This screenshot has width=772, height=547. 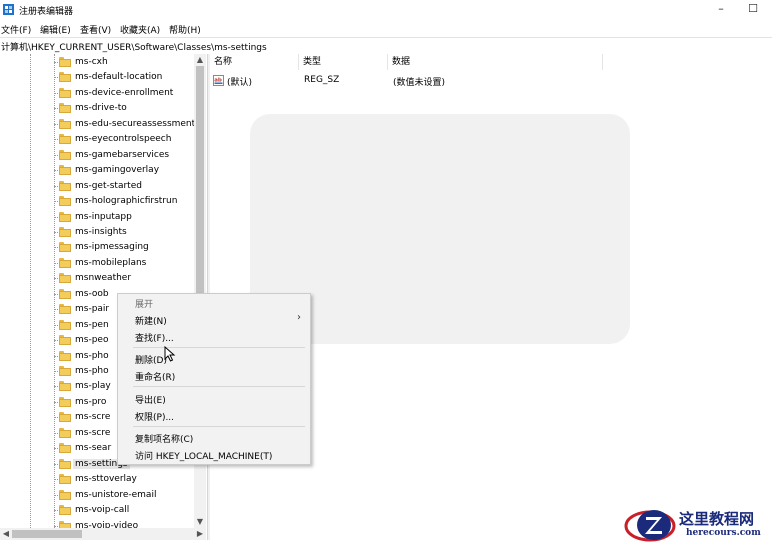 I want to click on context-item-label: 导出(E), so click(x=150, y=401).